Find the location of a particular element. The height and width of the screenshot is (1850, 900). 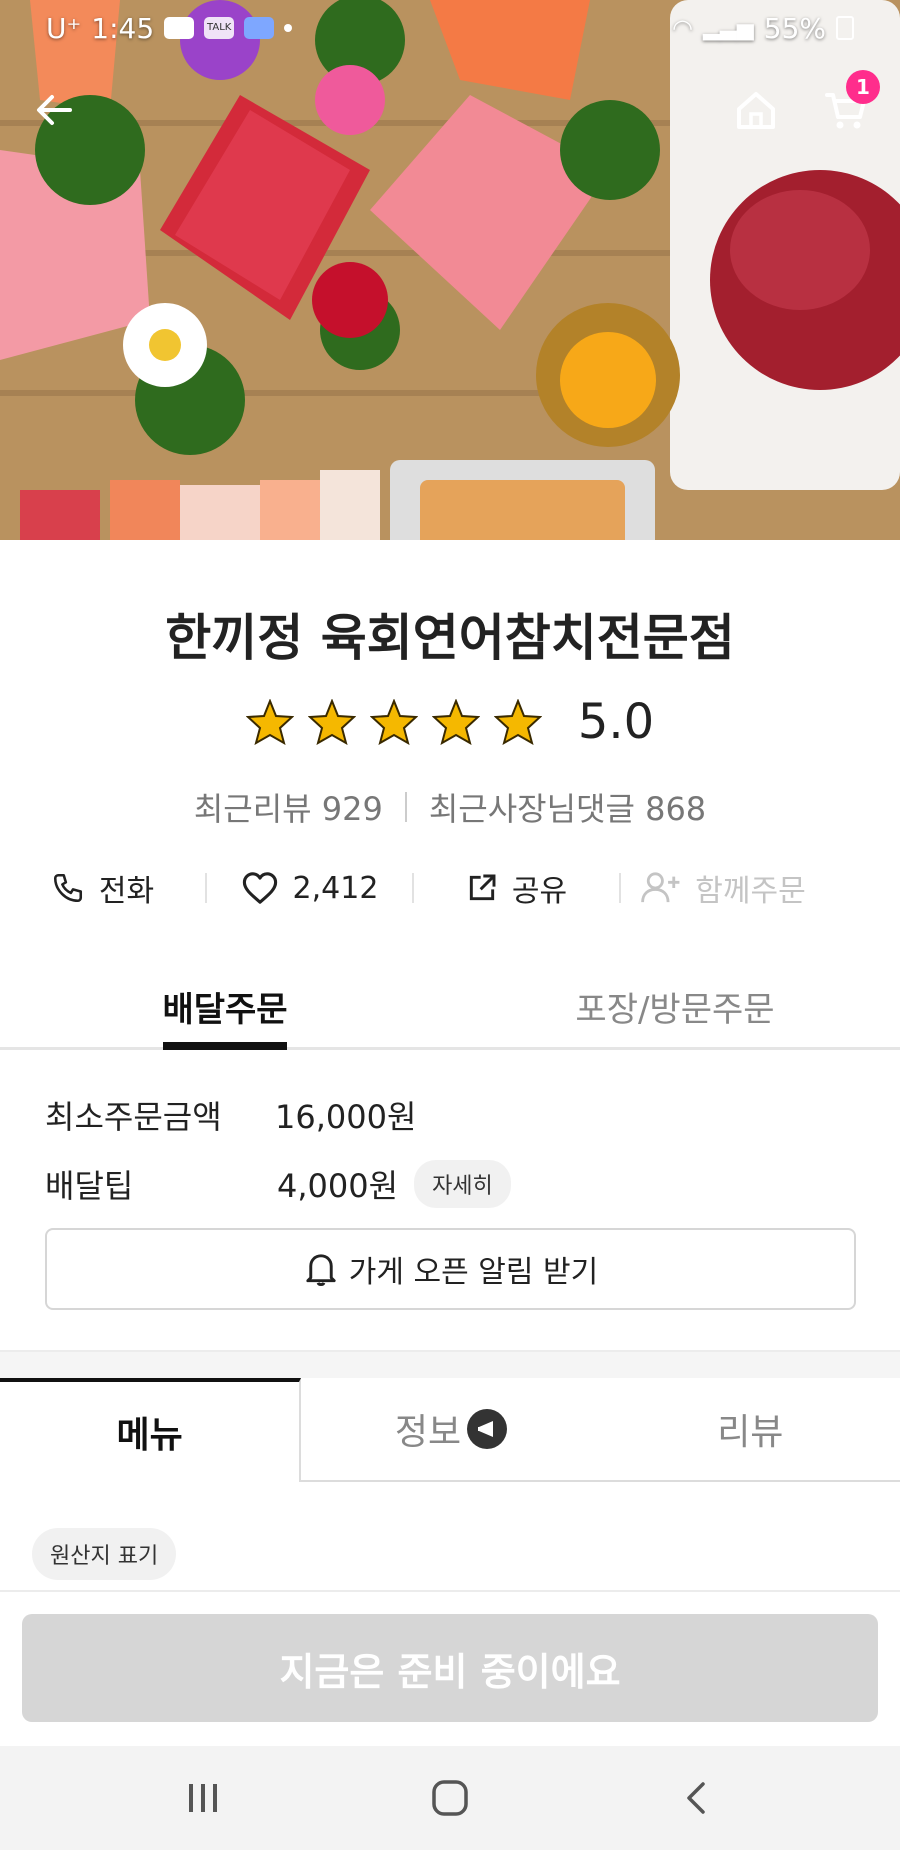

review-summary: 최근리뷰 929 최근사장님댓글 868 is located at coordinates (450, 807).